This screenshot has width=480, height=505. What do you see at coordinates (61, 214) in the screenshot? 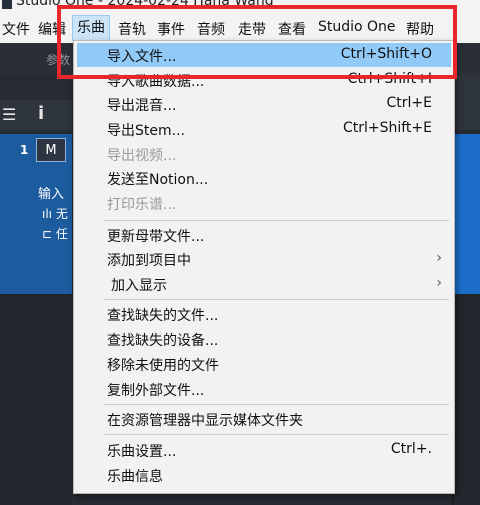
I see `input-value-text: 无` at bounding box center [61, 214].